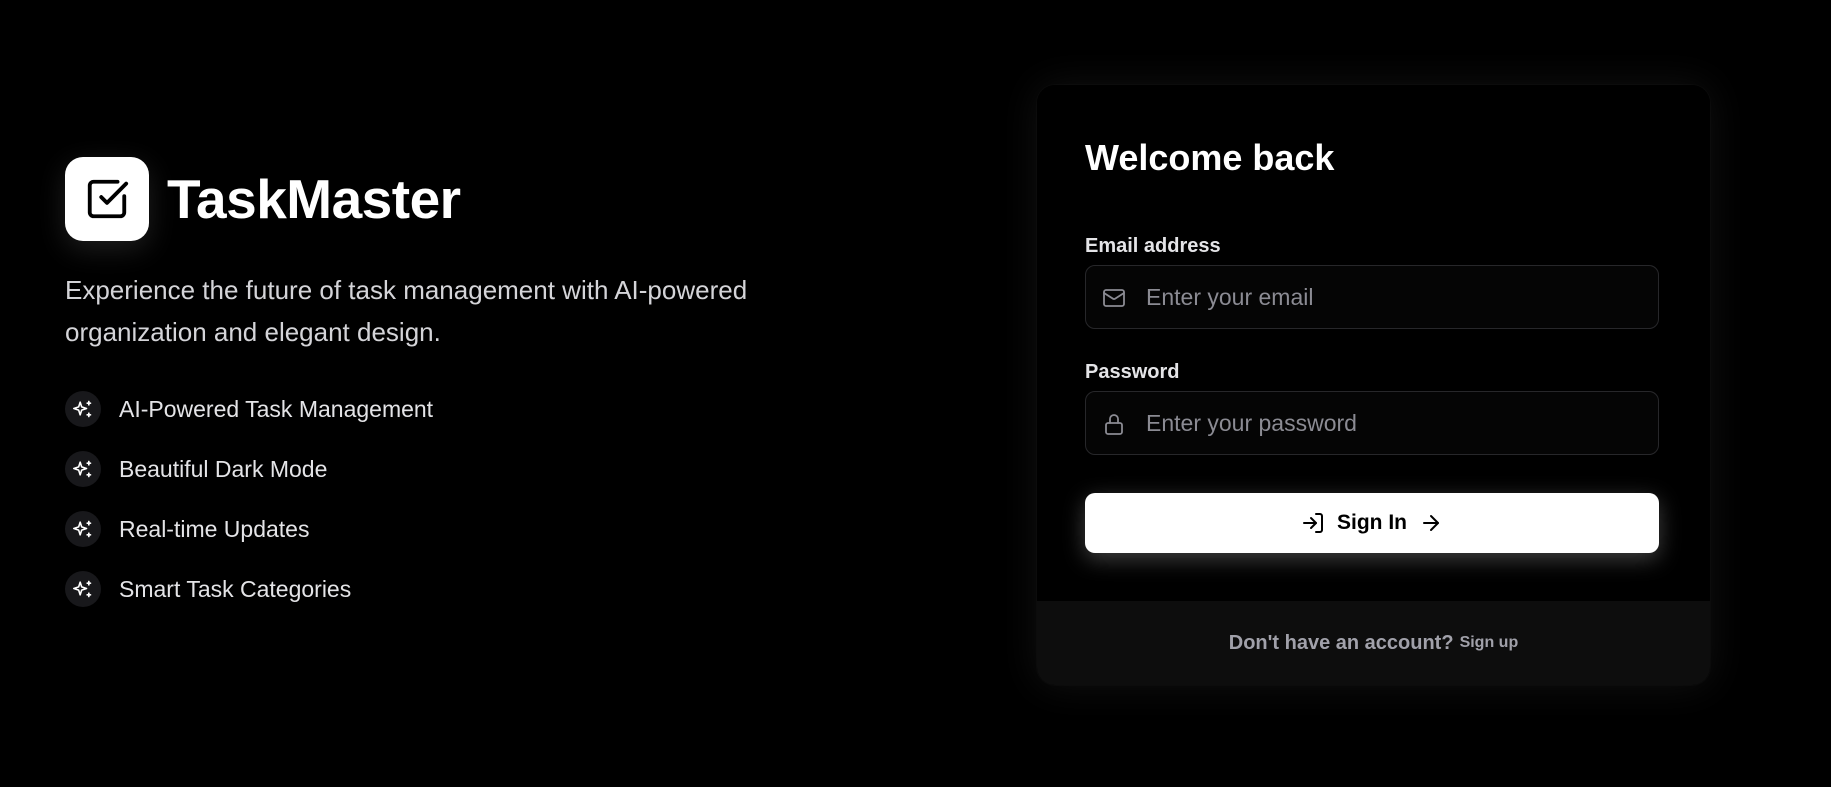 Image resolution: width=1831 pixels, height=787 pixels. Describe the element at coordinates (235, 588) in the screenshot. I see `feature-label: Smart Task Categories` at that location.